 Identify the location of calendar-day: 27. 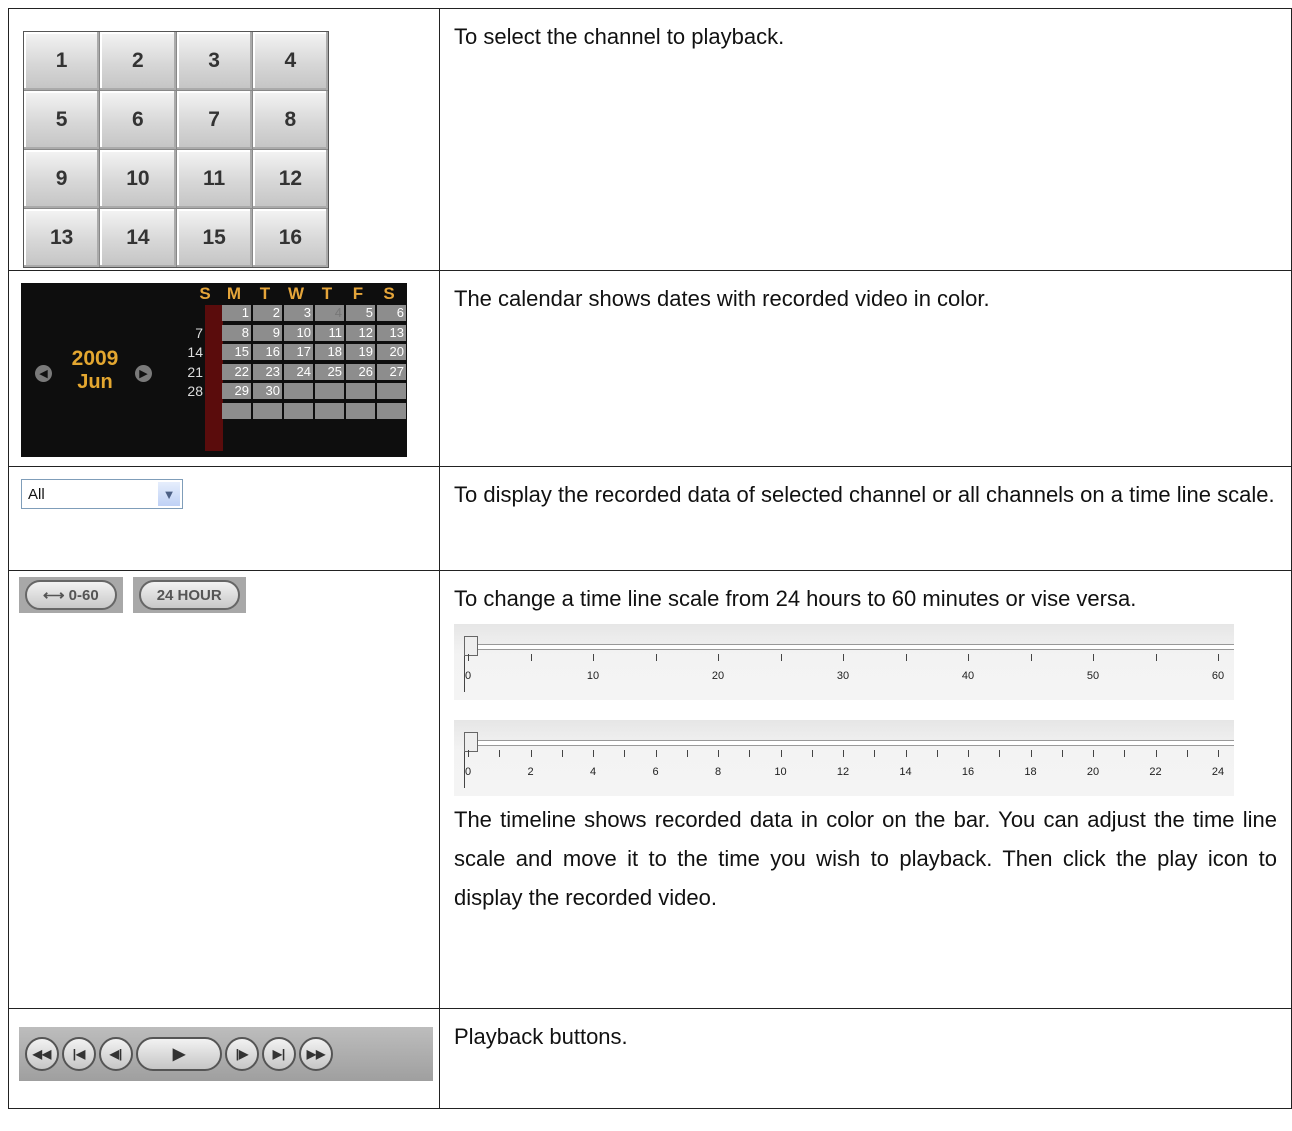
(391, 371).